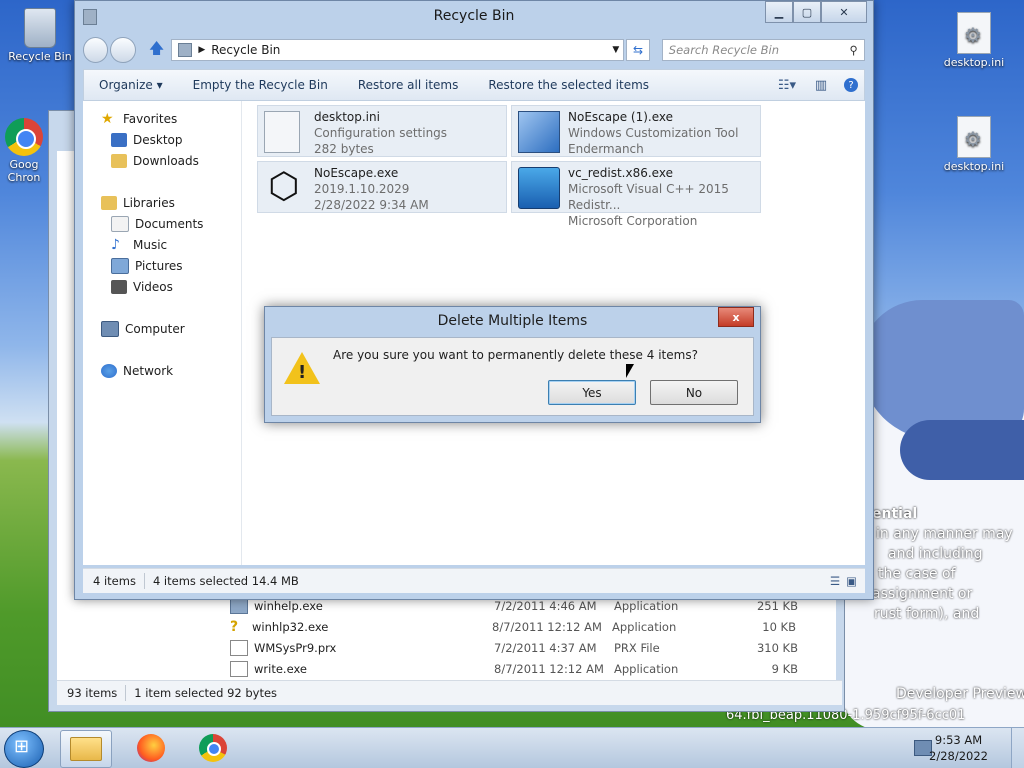  I want to click on system-clock: 9:53 AM 2/28/2022, so click(958, 748).